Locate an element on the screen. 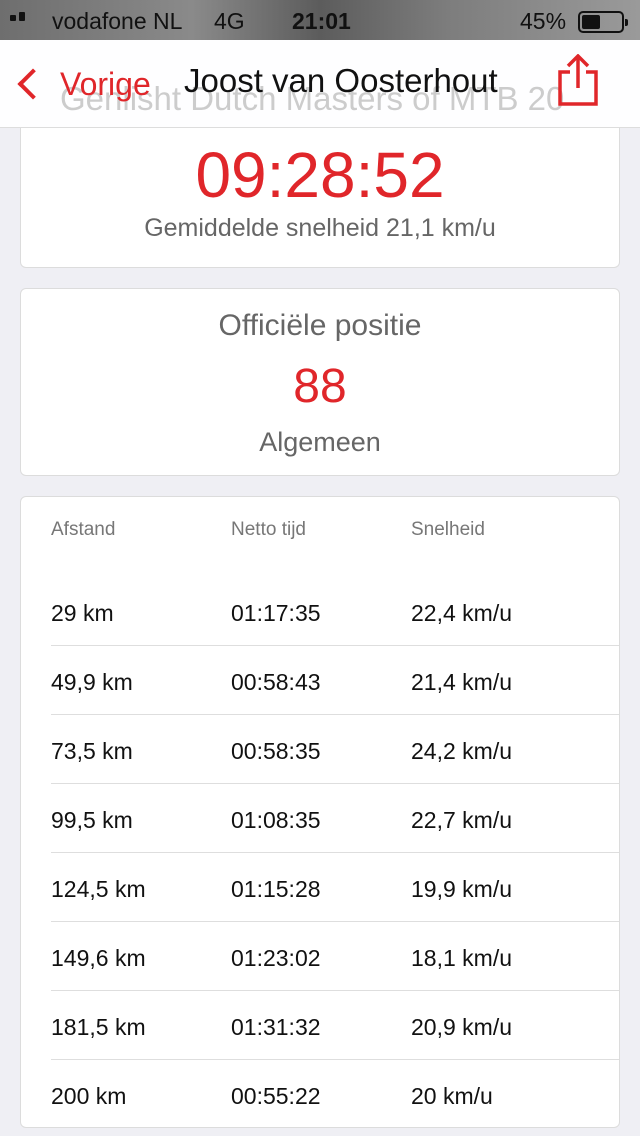 Image resolution: width=640 pixels, height=1136 pixels. split-distance: 200 km is located at coordinates (89, 1096).